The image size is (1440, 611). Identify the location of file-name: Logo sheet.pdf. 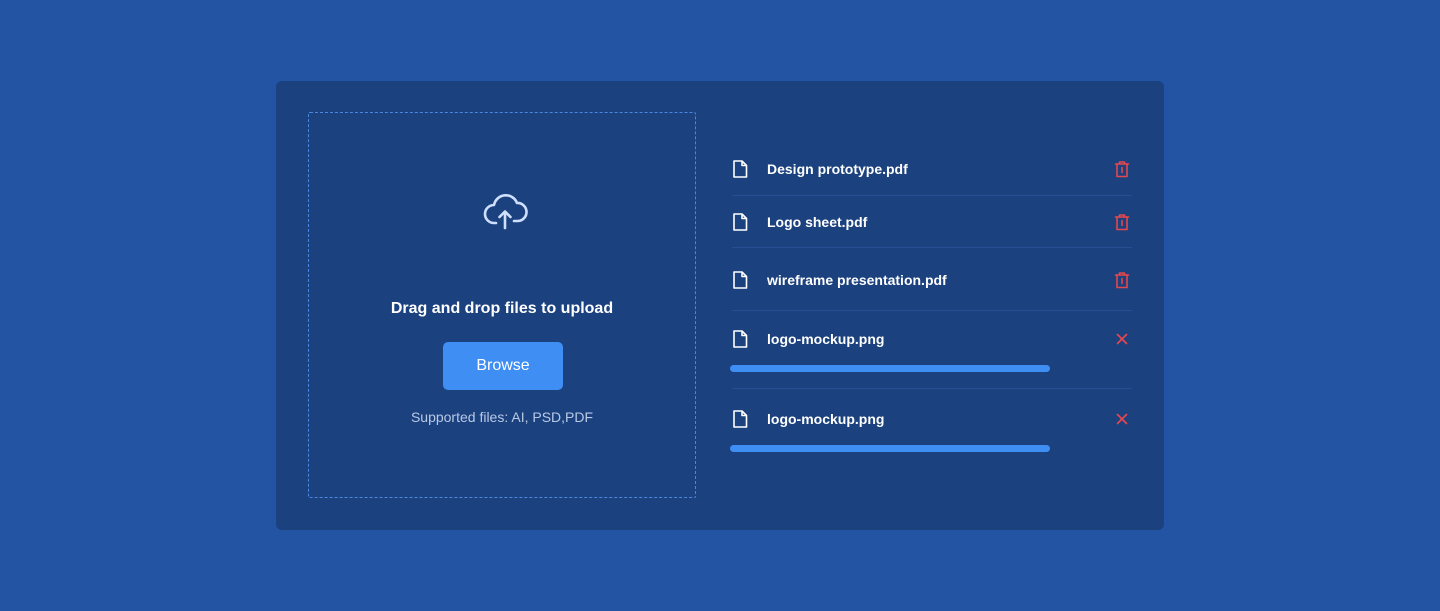
(817, 222).